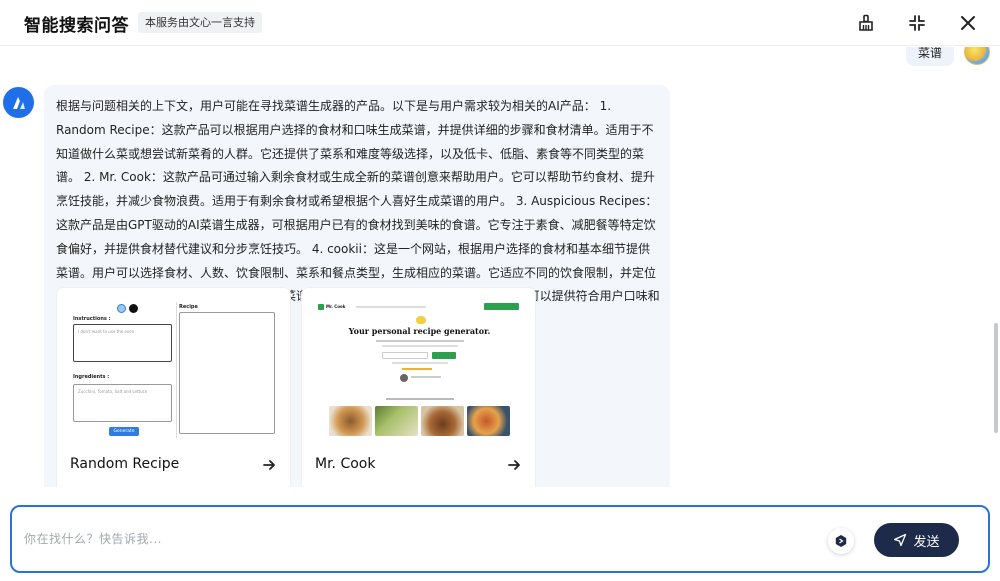 This screenshot has height=581, width=1000. I want to click on collapse-icon, so click(917, 23).